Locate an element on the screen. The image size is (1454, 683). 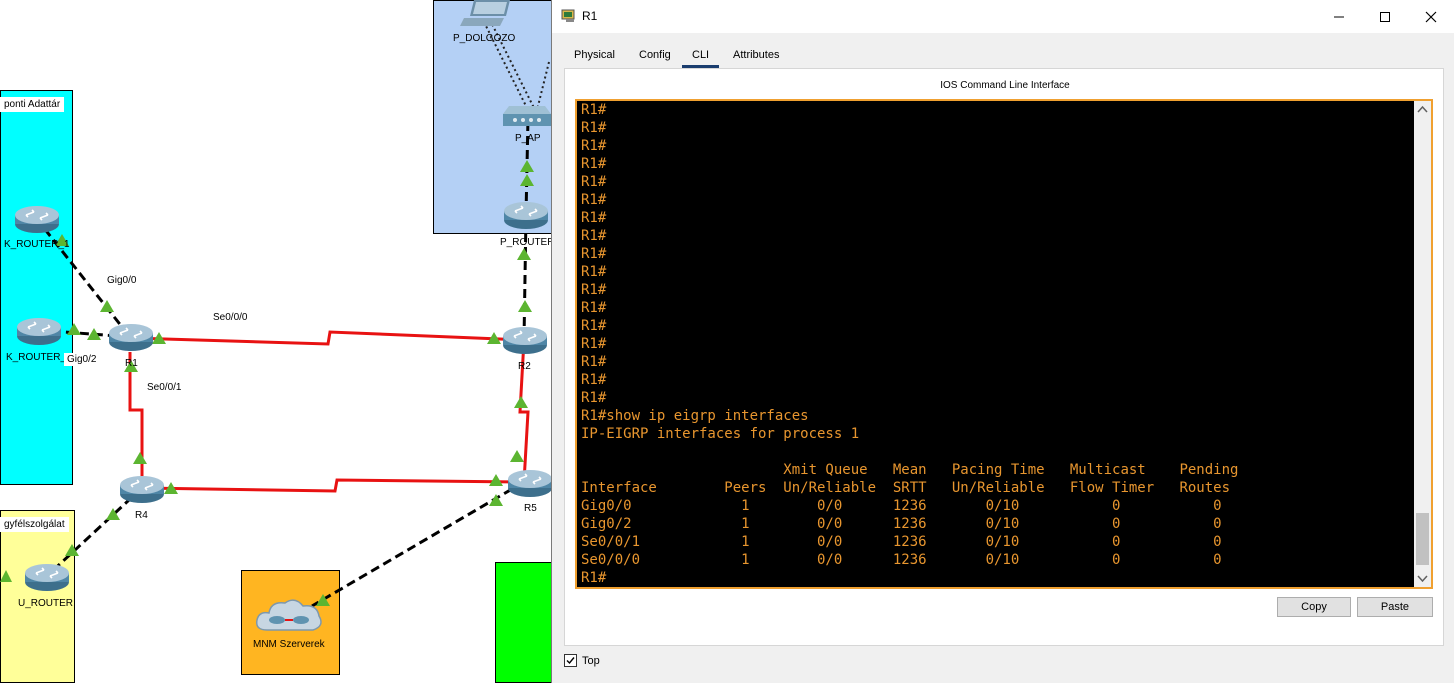
cli-heading: IOS Command Line Interface is located at coordinates (1005, 85).